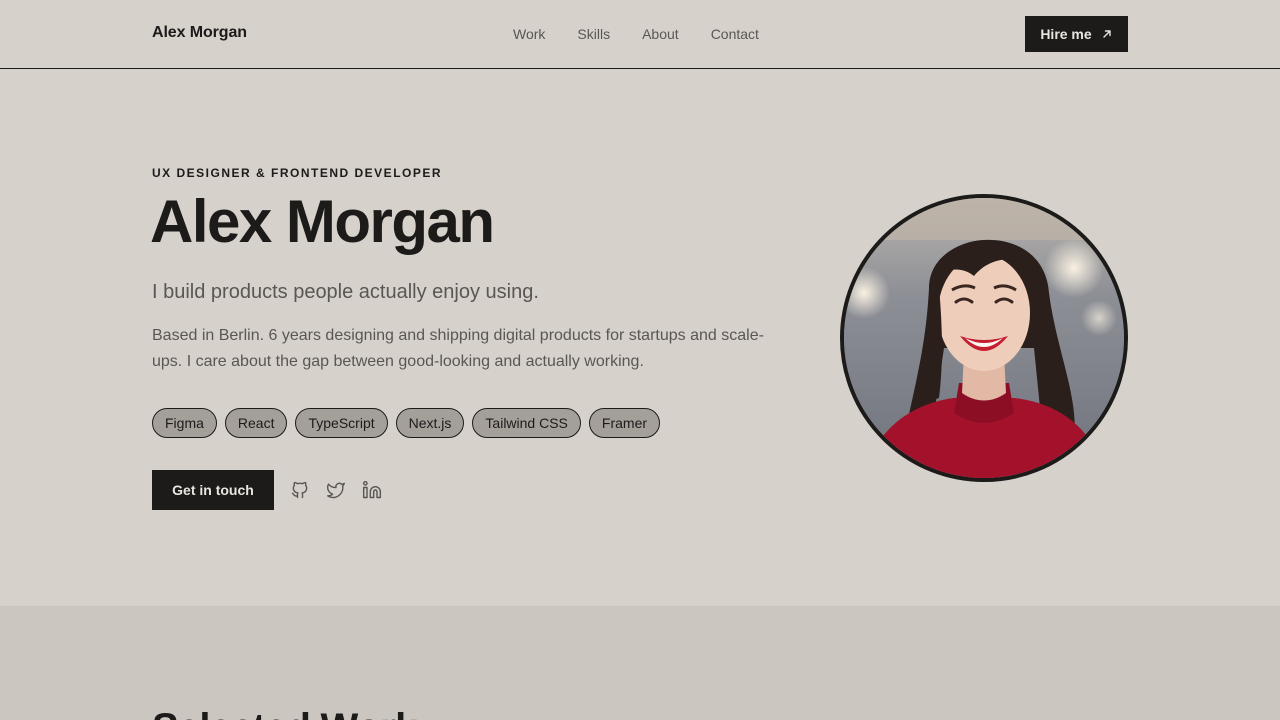 The height and width of the screenshot is (720, 1280). Describe the element at coordinates (322, 221) in the screenshot. I see `hero-title: Alex Morgan` at that location.